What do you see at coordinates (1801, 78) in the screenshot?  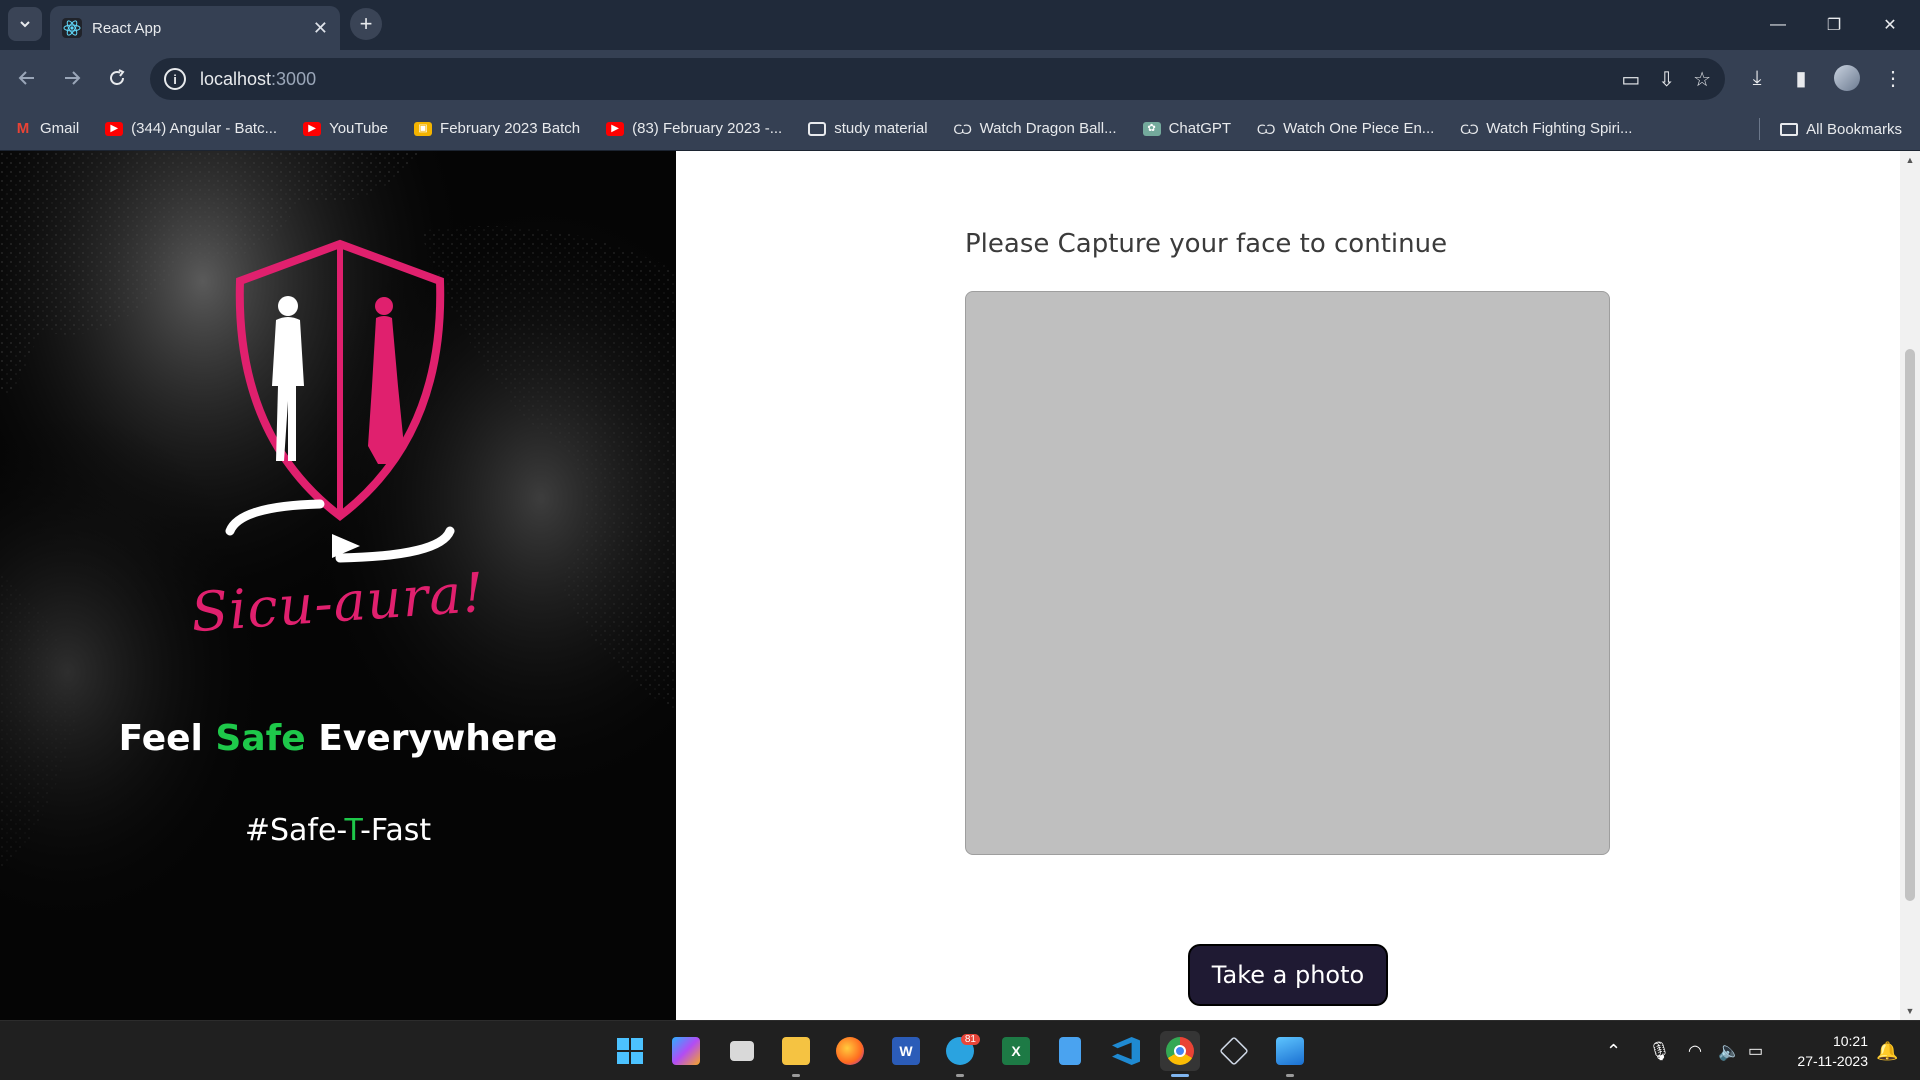 I see `side-panel-icon: ▮` at bounding box center [1801, 78].